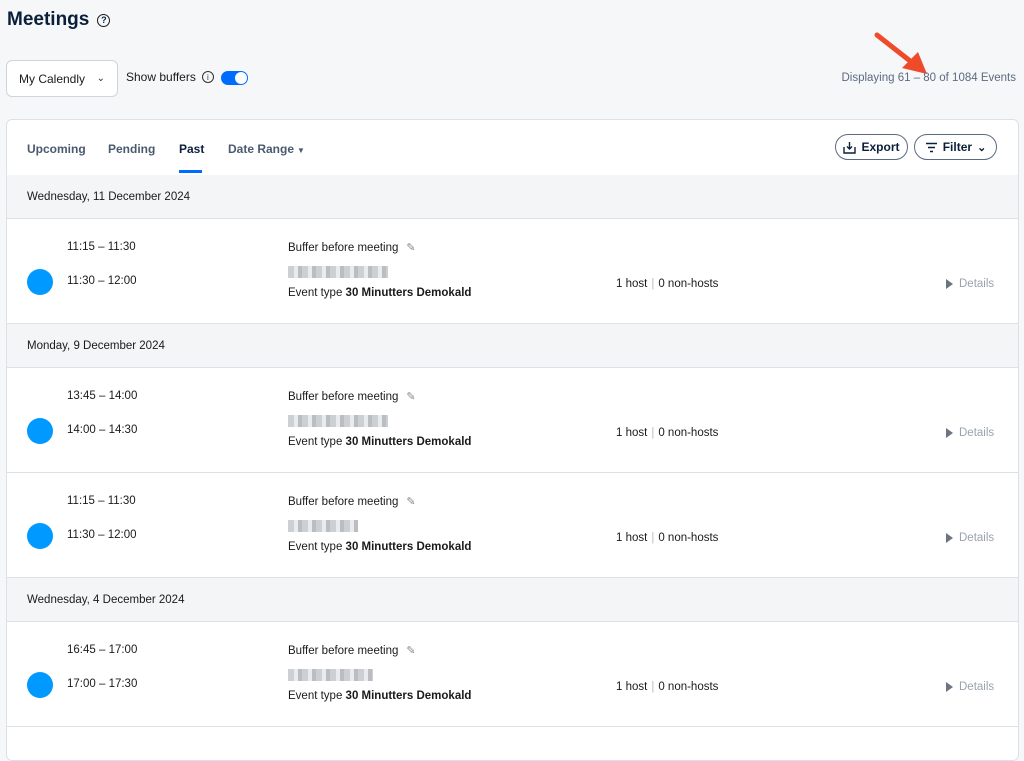  I want to click on calendar-select: My Calendly ⌄, so click(62, 78).